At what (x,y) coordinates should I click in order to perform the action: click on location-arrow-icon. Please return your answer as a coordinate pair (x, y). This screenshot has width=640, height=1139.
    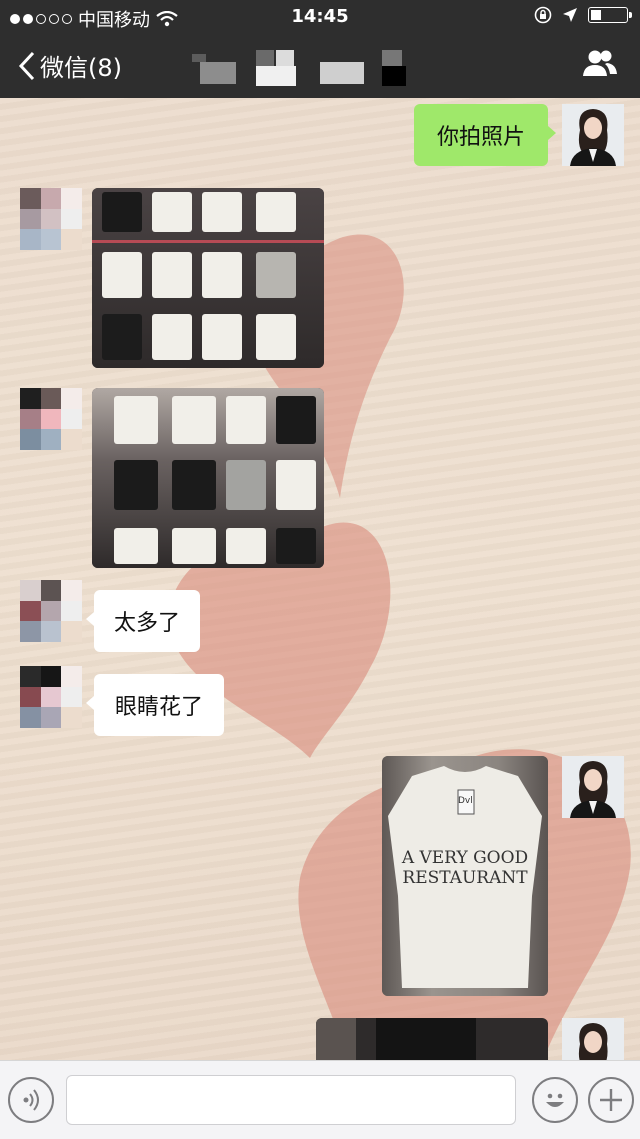
    Looking at the image, I should click on (570, 15).